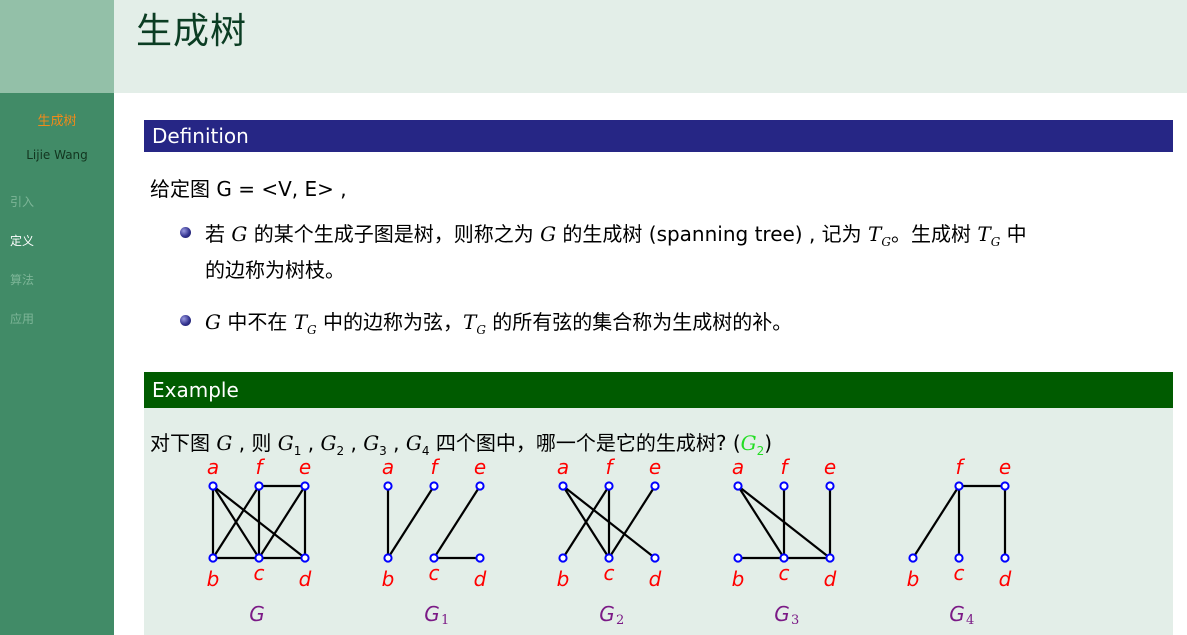 The image size is (1187, 635). What do you see at coordinates (658, 136) in the screenshot?
I see `definition-heading: Definition` at bounding box center [658, 136].